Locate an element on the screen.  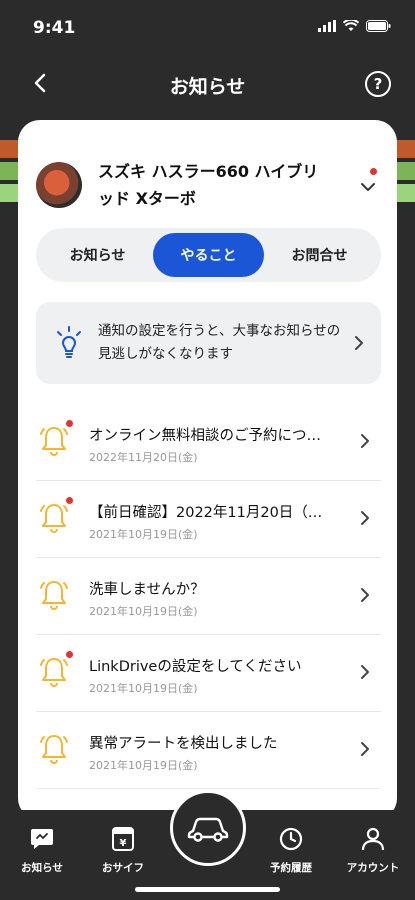
list-item: オンライン無料相談のご予約につ… 2022年11月20日(金) is located at coordinates (208, 442).